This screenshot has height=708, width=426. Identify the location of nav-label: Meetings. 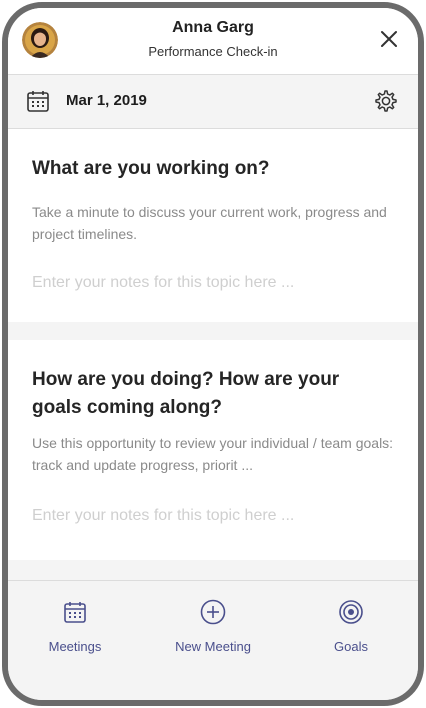
(75, 646).